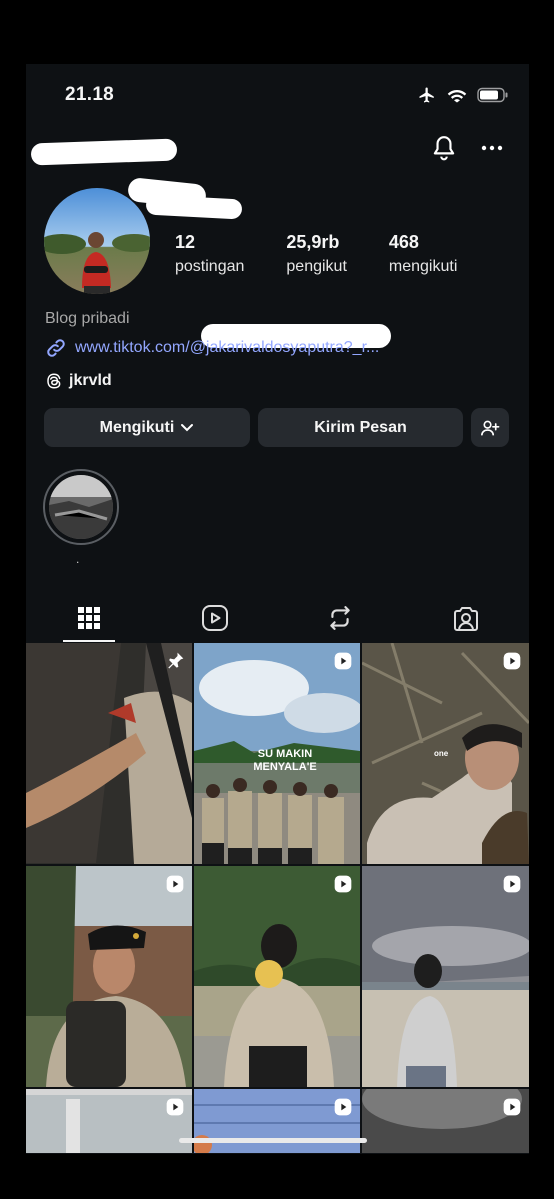  I want to click on highlight-label: ., so click(78, 559).